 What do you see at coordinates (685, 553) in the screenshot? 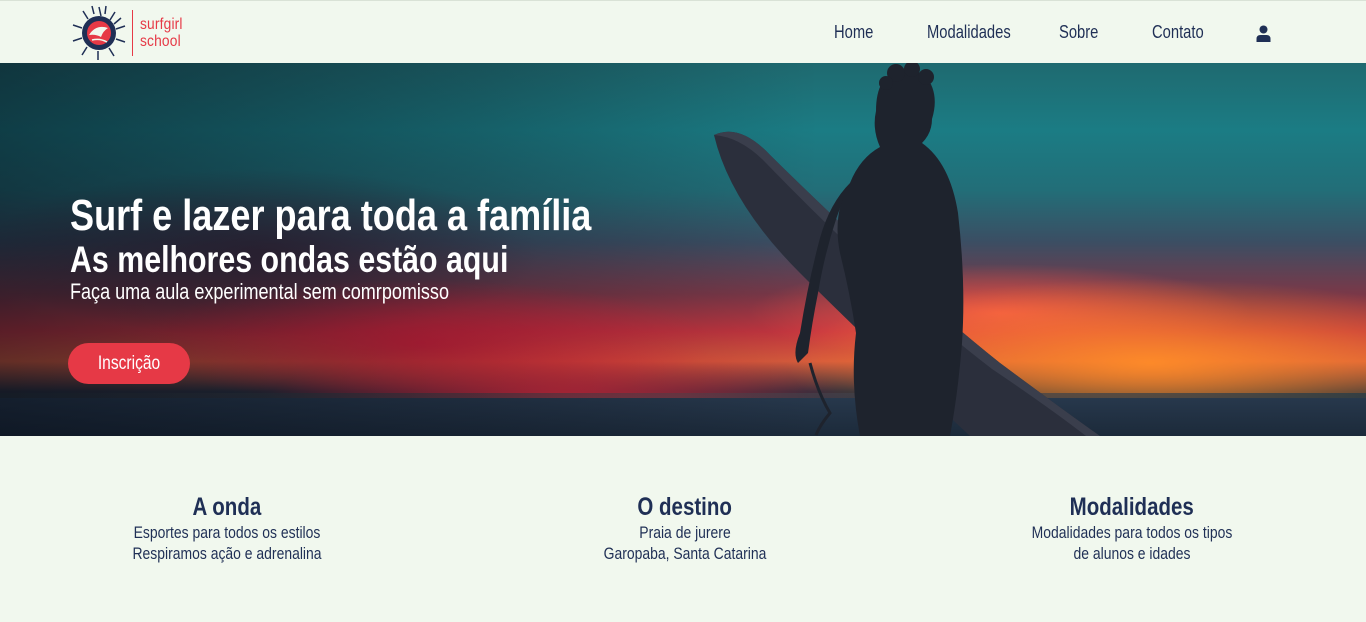
I see `feature-text-line: Garopaba, Santa Catarina` at bounding box center [685, 553].